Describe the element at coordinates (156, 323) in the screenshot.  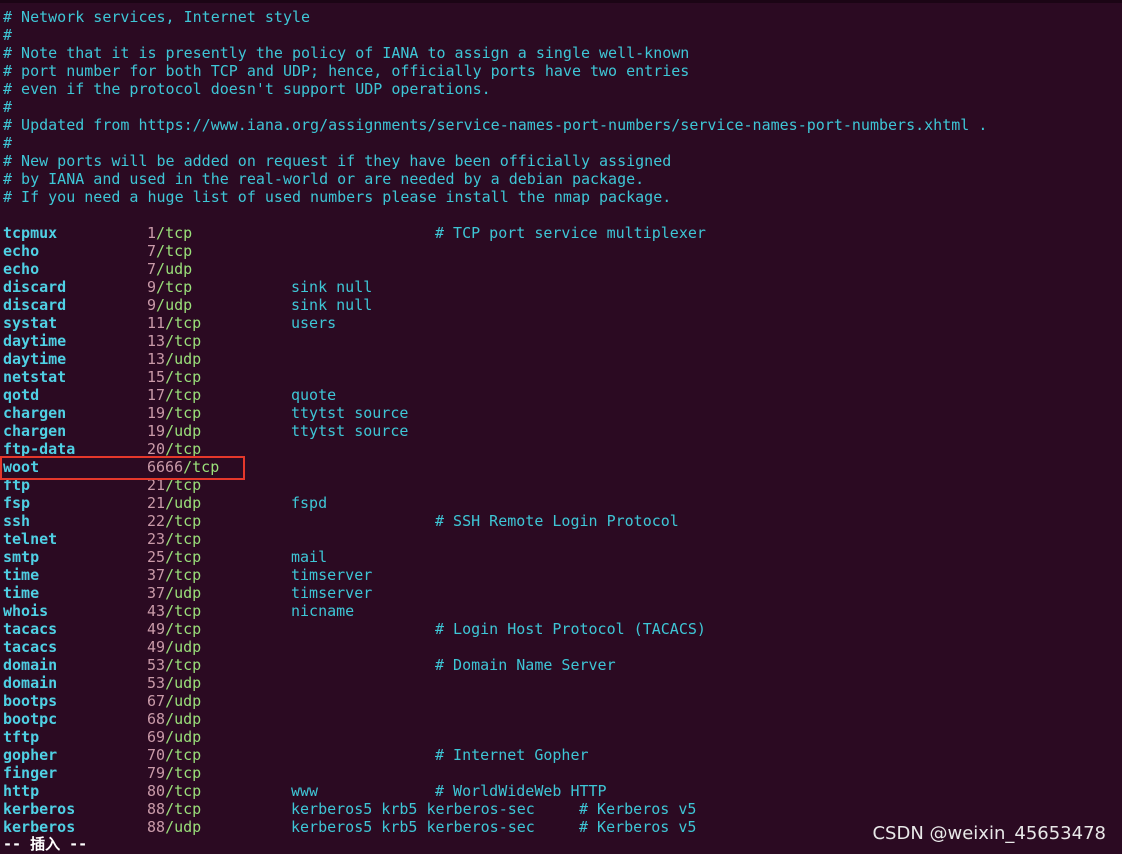
I see `port-number: 11` at that location.